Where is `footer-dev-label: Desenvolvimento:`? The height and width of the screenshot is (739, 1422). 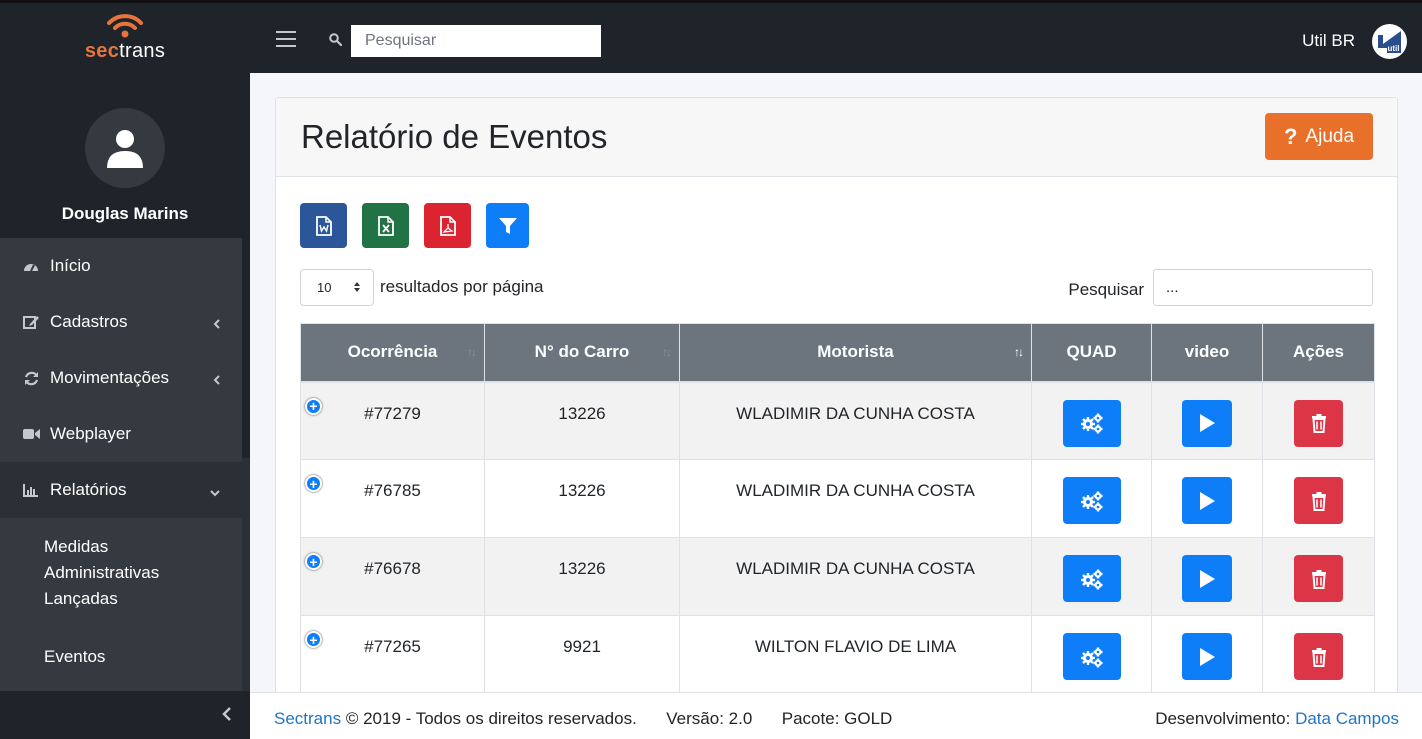
footer-dev-label: Desenvolvimento: is located at coordinates (1223, 718).